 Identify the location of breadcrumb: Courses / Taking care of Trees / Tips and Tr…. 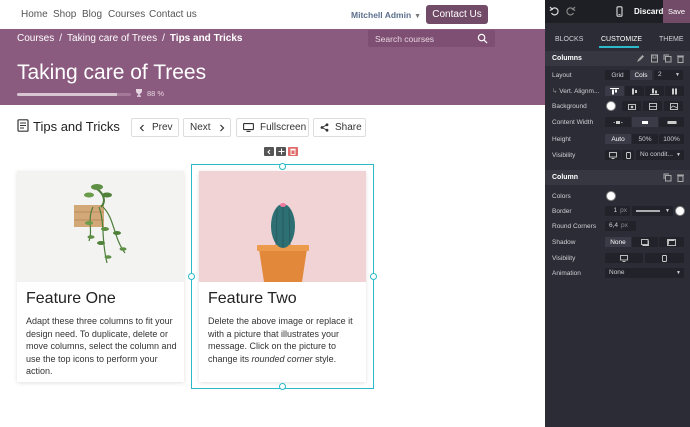
(129, 38).